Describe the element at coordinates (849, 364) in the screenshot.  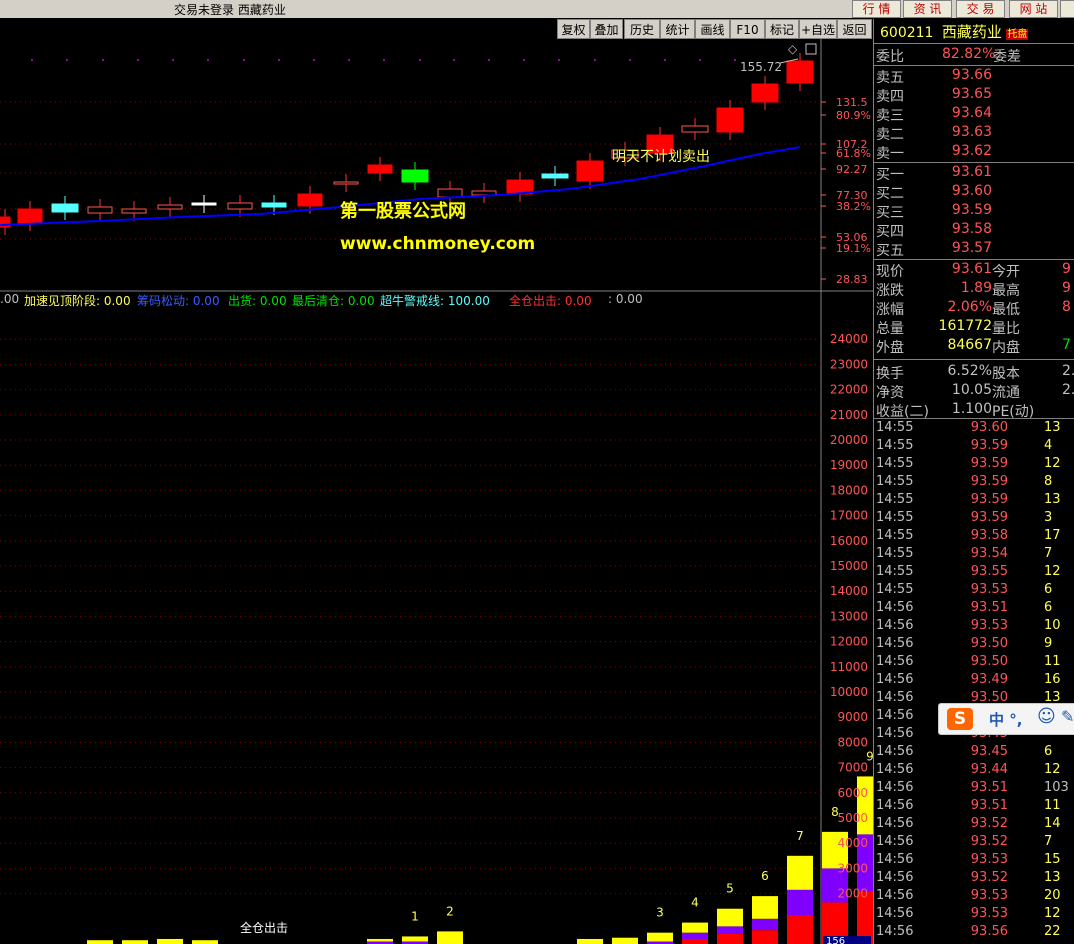
I see `volume-axis-label: 23000` at that location.